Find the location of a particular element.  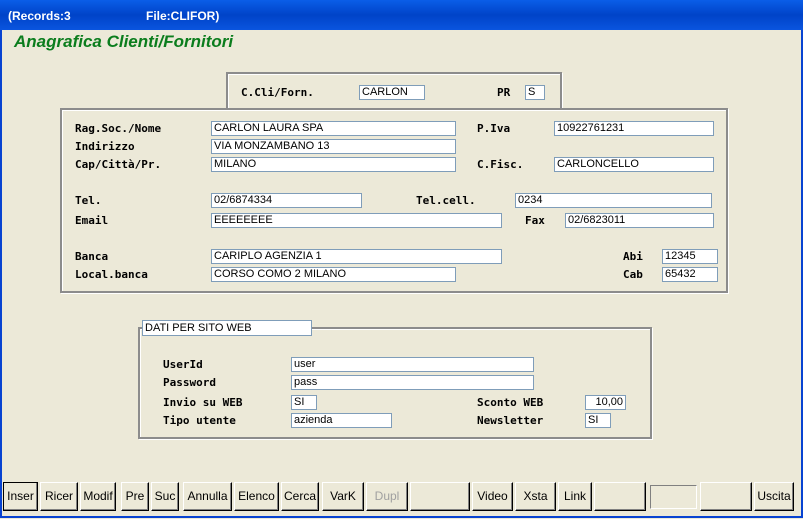

file-name: File:CLIFOR) is located at coordinates (183, 16).